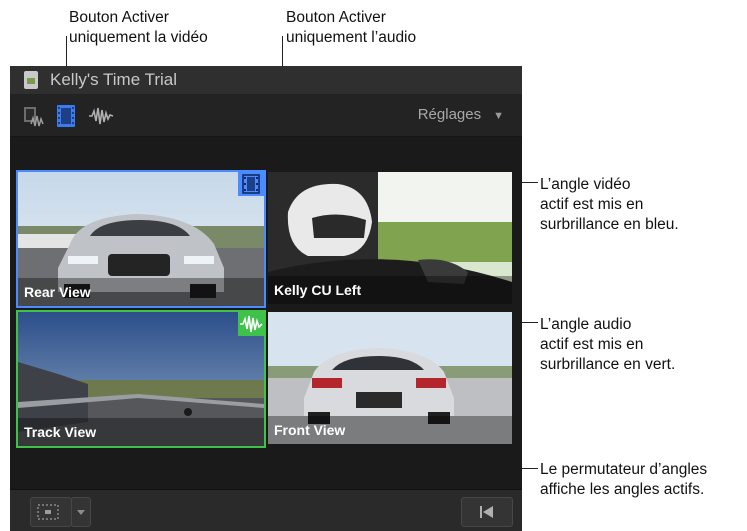 Image resolution: width=747 pixels, height=531 pixels. What do you see at coordinates (138, 37) in the screenshot?
I see `callout-text: uniquement la vidéo` at bounding box center [138, 37].